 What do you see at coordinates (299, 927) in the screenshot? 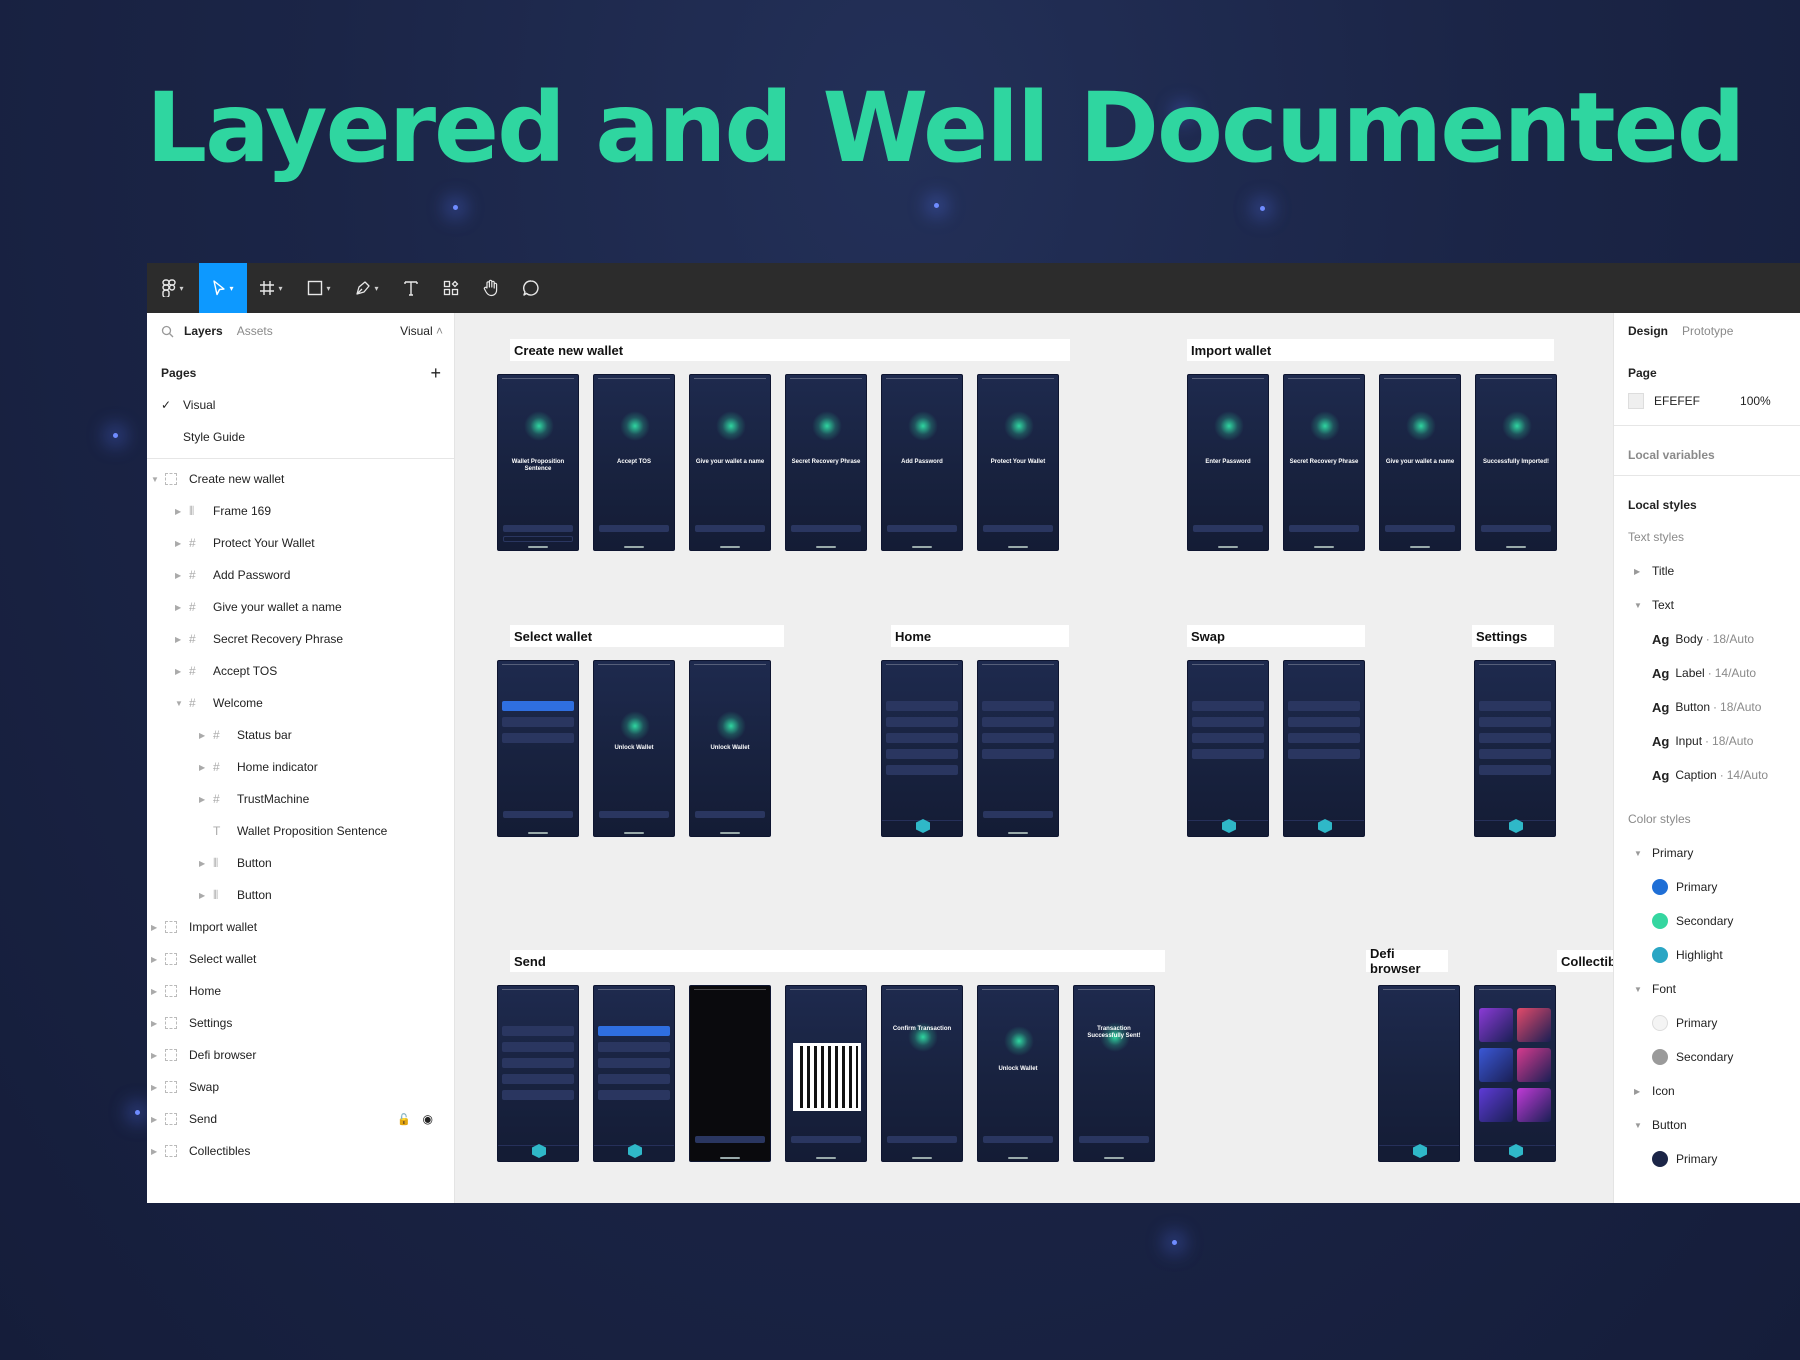
I see `layer-row: ▶ Import wallet` at bounding box center [299, 927].